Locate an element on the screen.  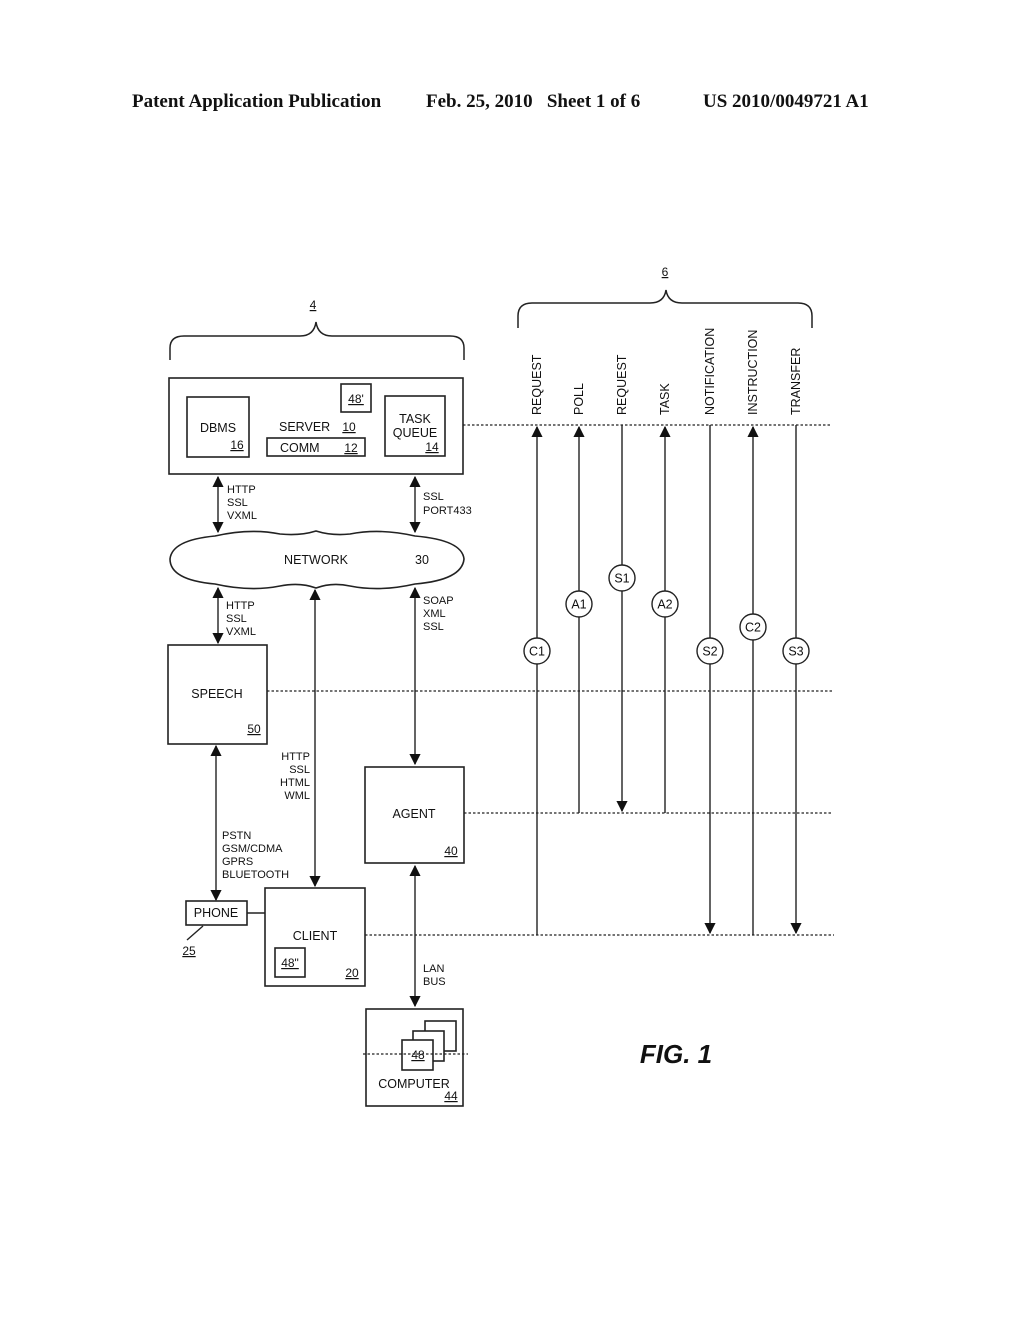
message-marker-c1: C1 is located at coordinates (537, 652).